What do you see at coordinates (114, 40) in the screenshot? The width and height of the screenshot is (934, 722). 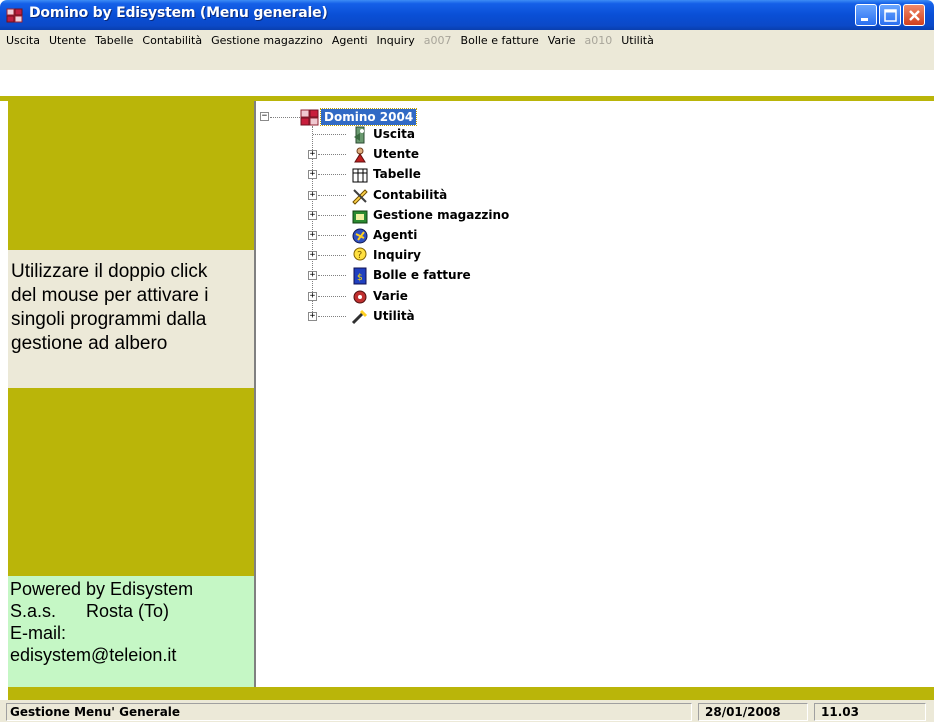 I see `menu-item: Tabelle` at bounding box center [114, 40].